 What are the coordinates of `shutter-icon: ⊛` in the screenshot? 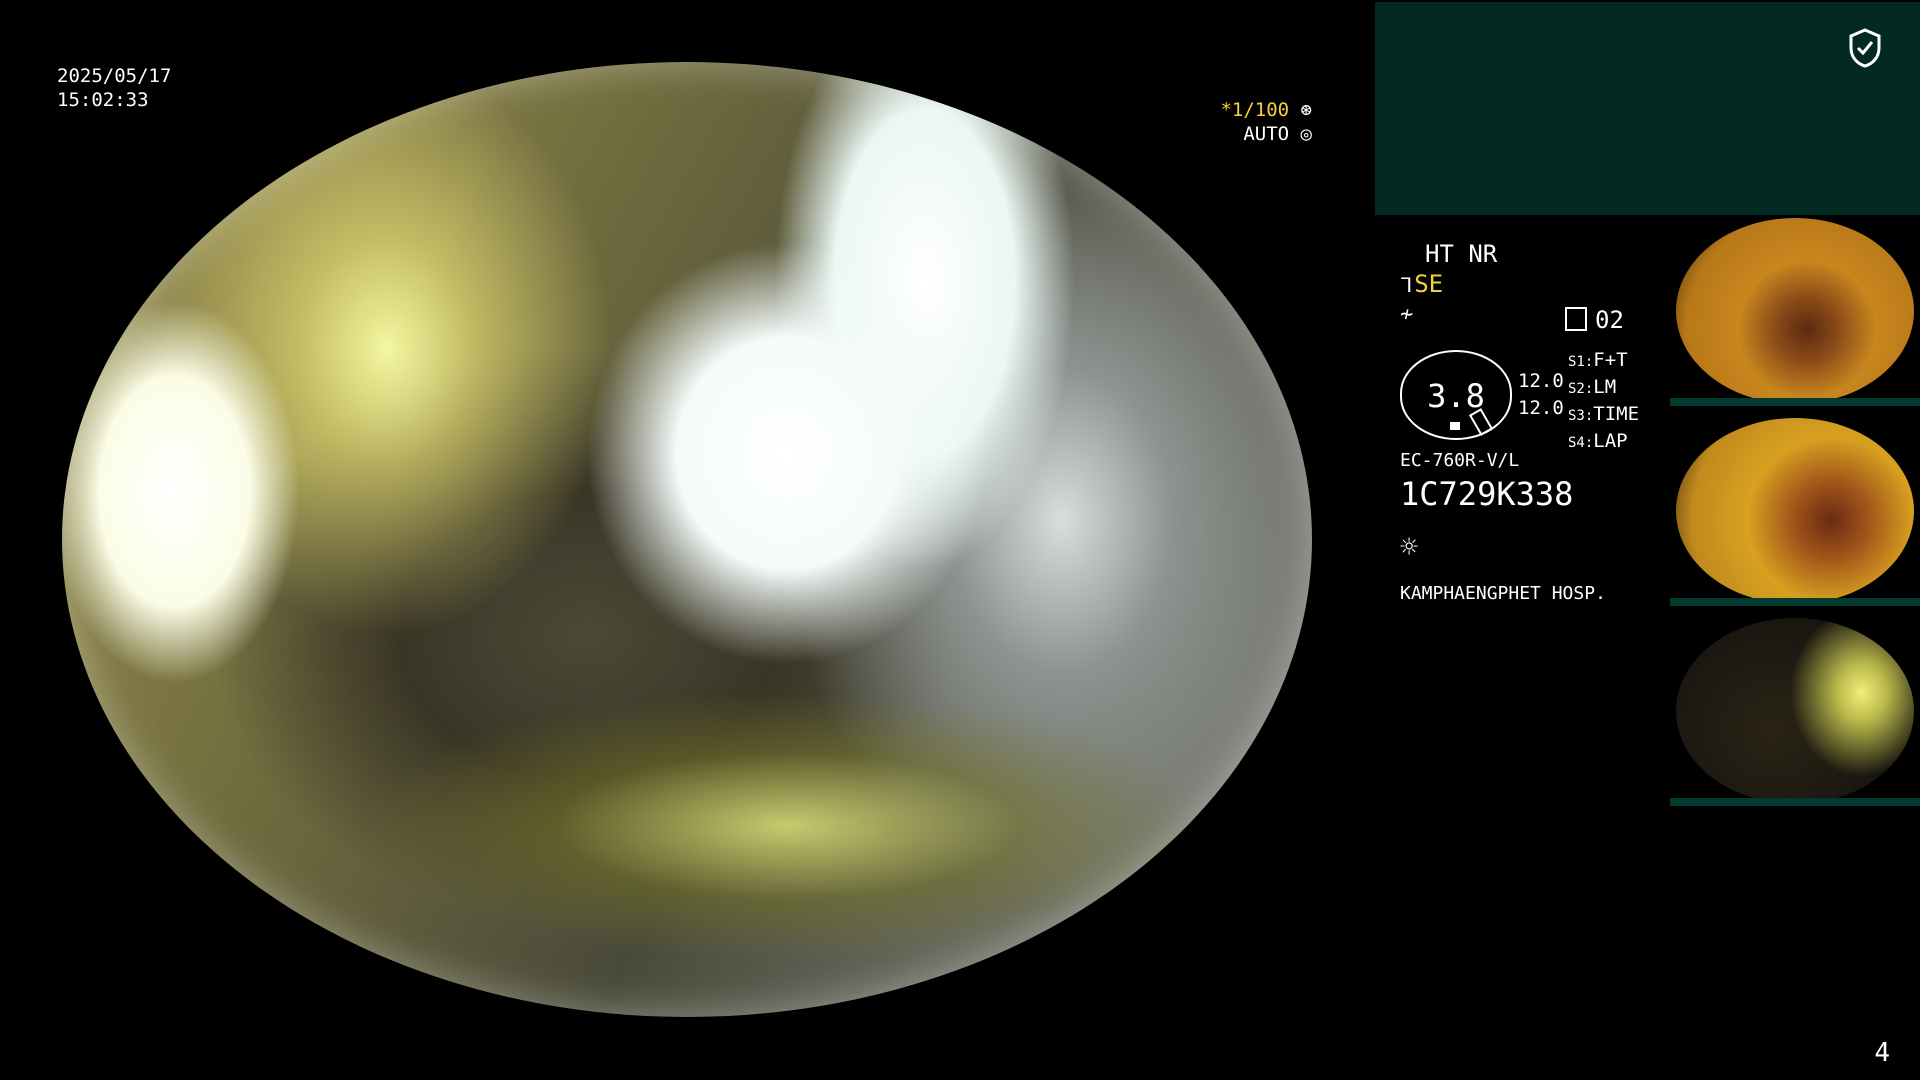 It's located at (1300, 110).